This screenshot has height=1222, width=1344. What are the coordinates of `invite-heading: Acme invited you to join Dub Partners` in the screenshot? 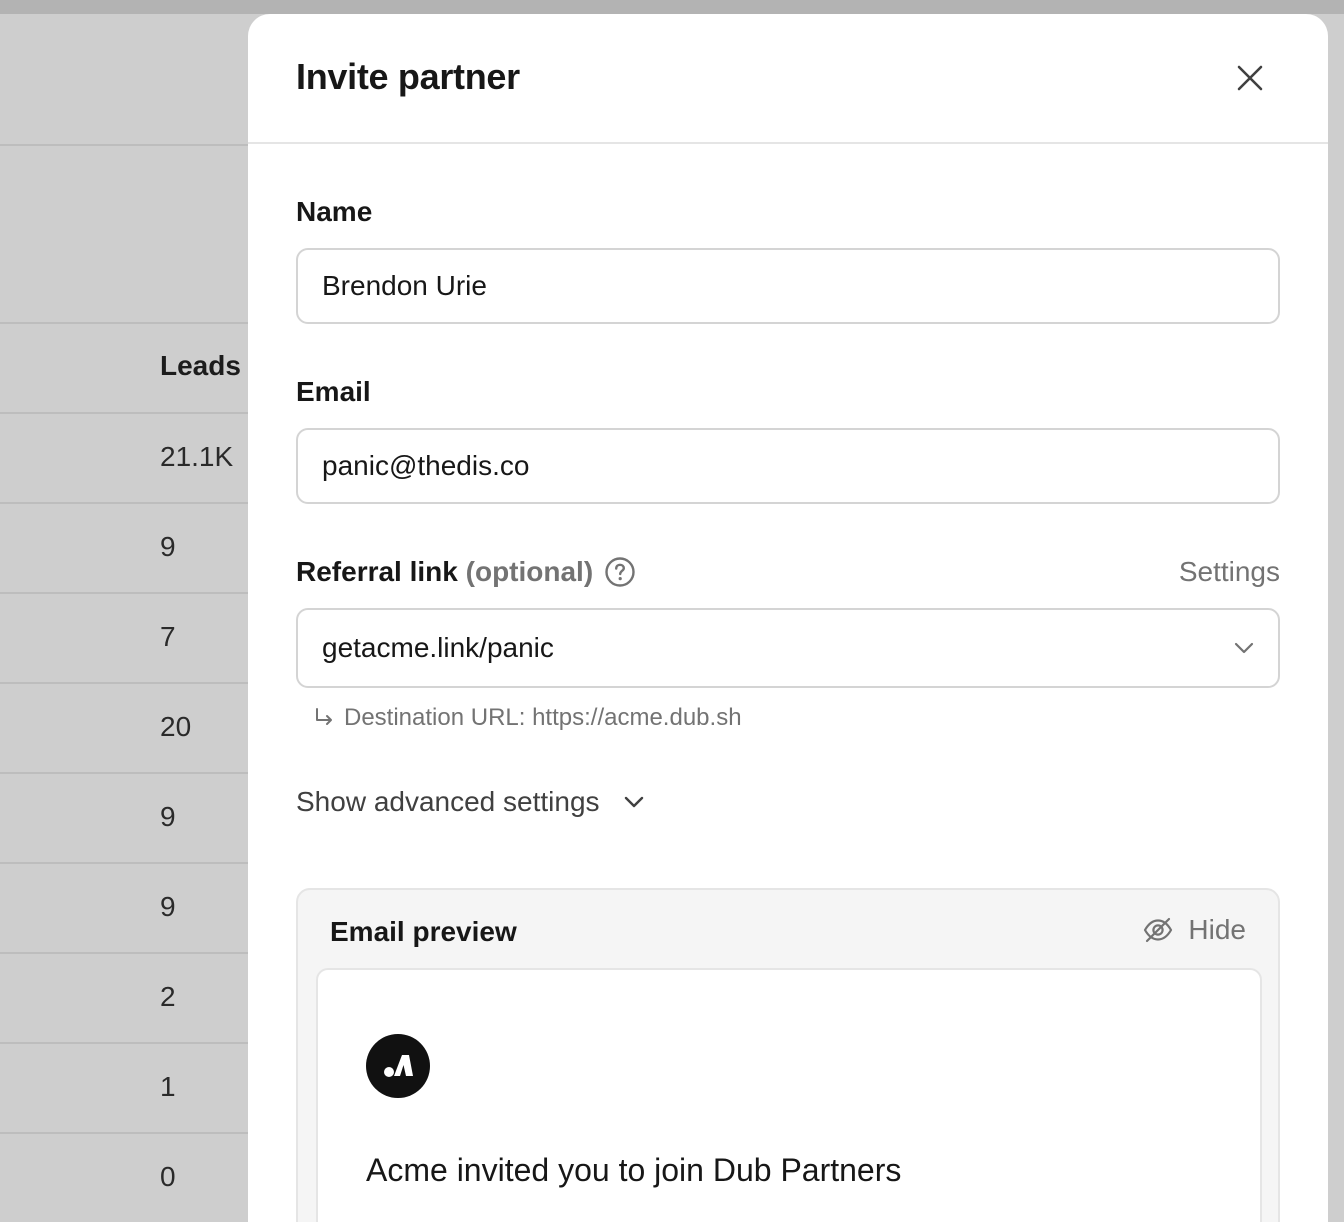 It's located at (634, 1170).